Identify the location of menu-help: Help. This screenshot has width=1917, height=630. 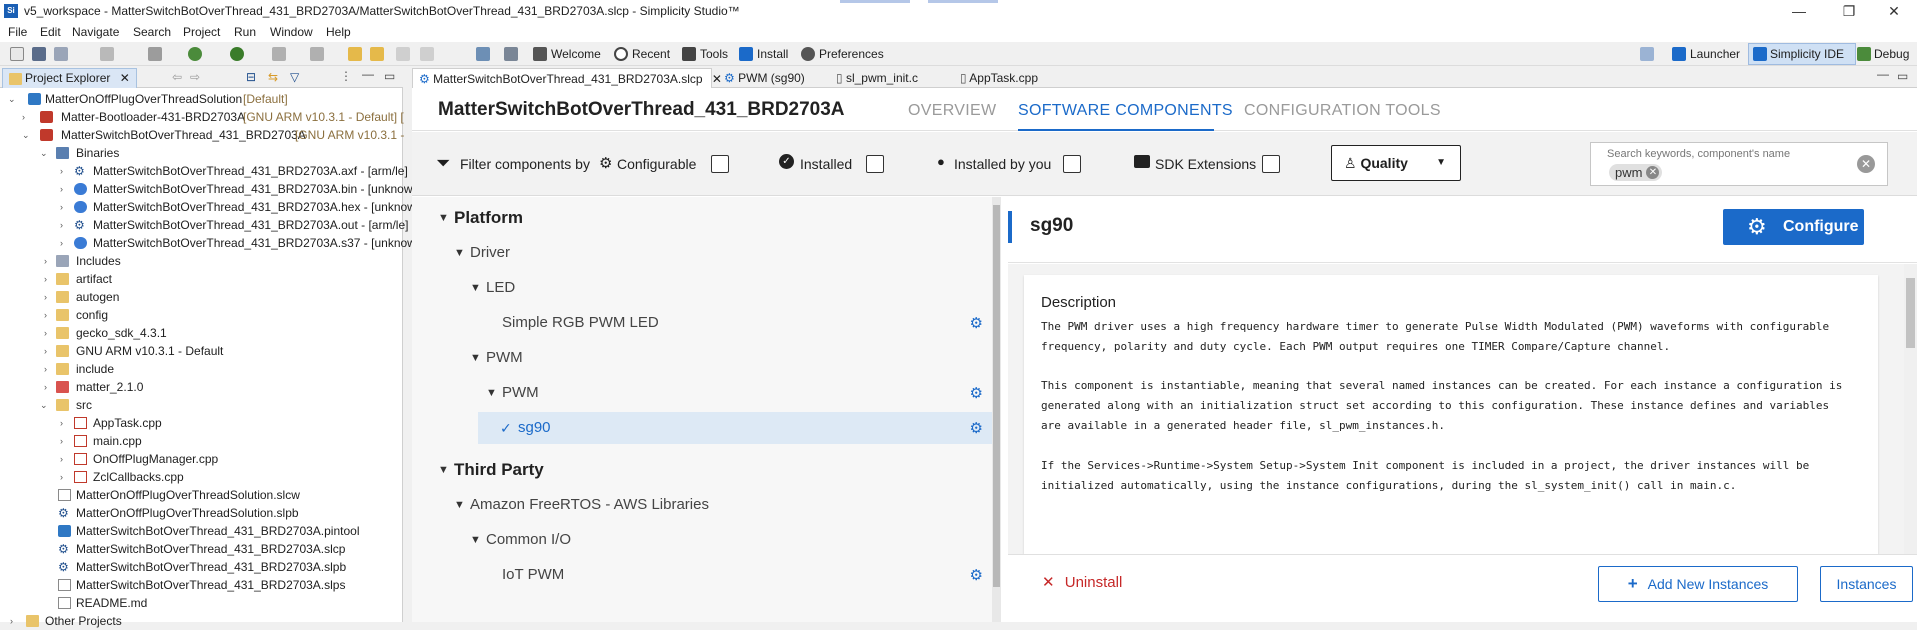
(338, 32).